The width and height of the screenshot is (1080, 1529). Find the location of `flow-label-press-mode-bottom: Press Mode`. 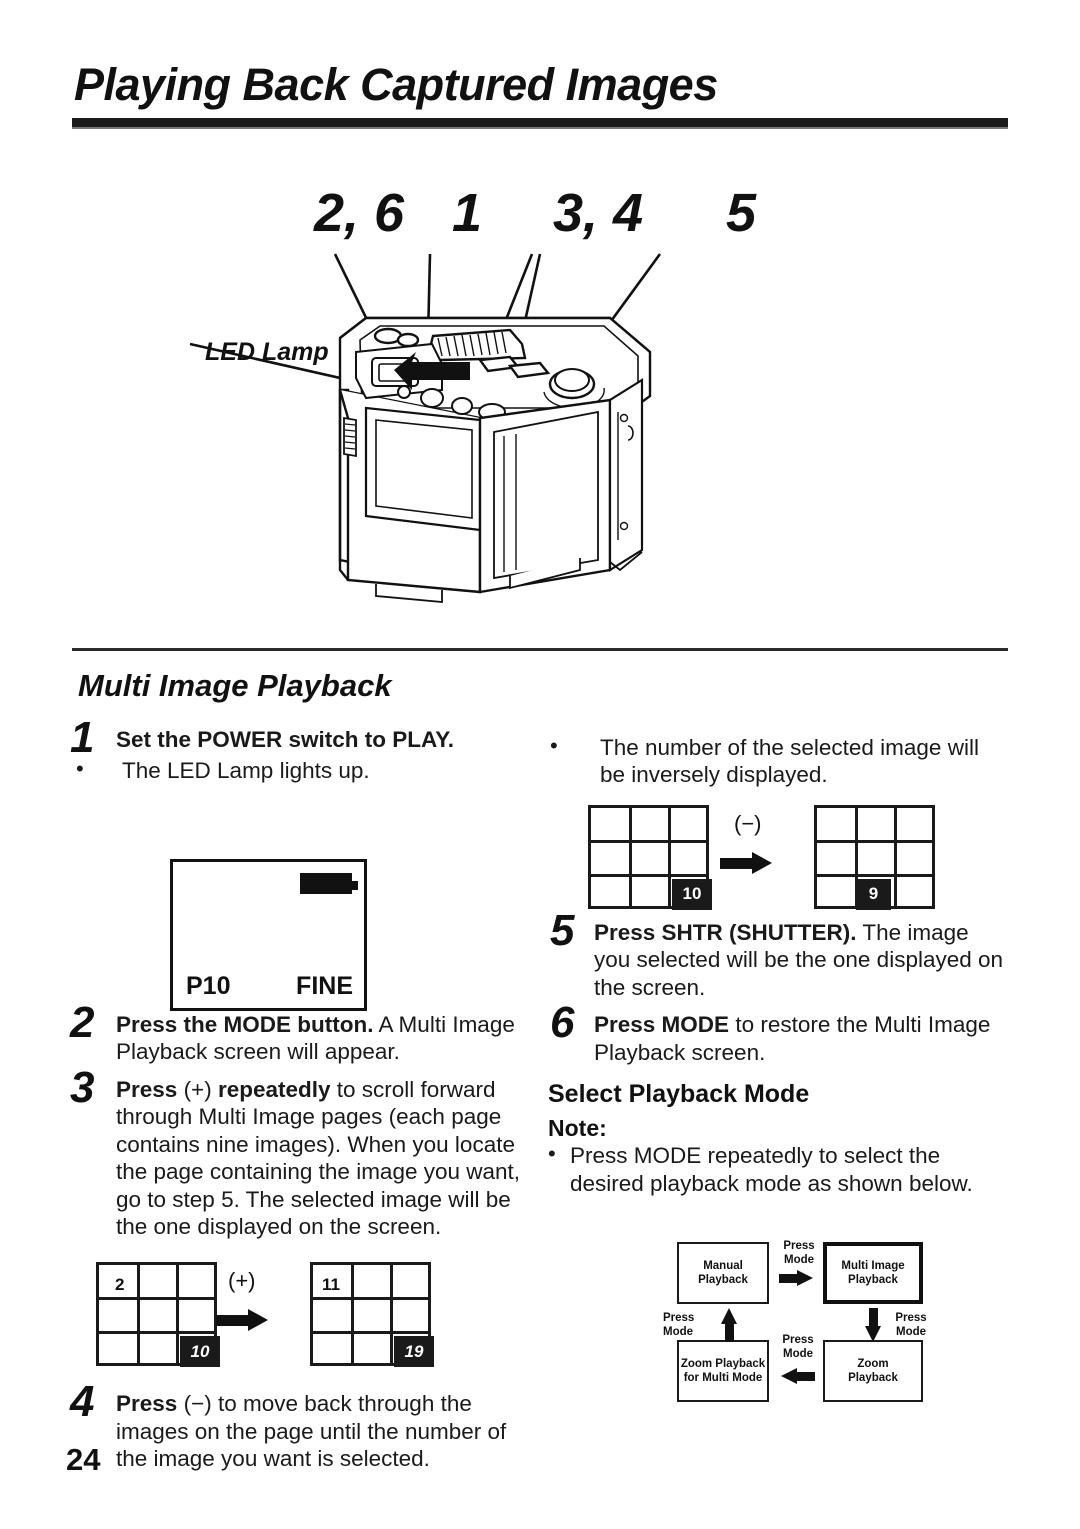

flow-label-press-mode-bottom: Press Mode is located at coordinates (798, 1348).